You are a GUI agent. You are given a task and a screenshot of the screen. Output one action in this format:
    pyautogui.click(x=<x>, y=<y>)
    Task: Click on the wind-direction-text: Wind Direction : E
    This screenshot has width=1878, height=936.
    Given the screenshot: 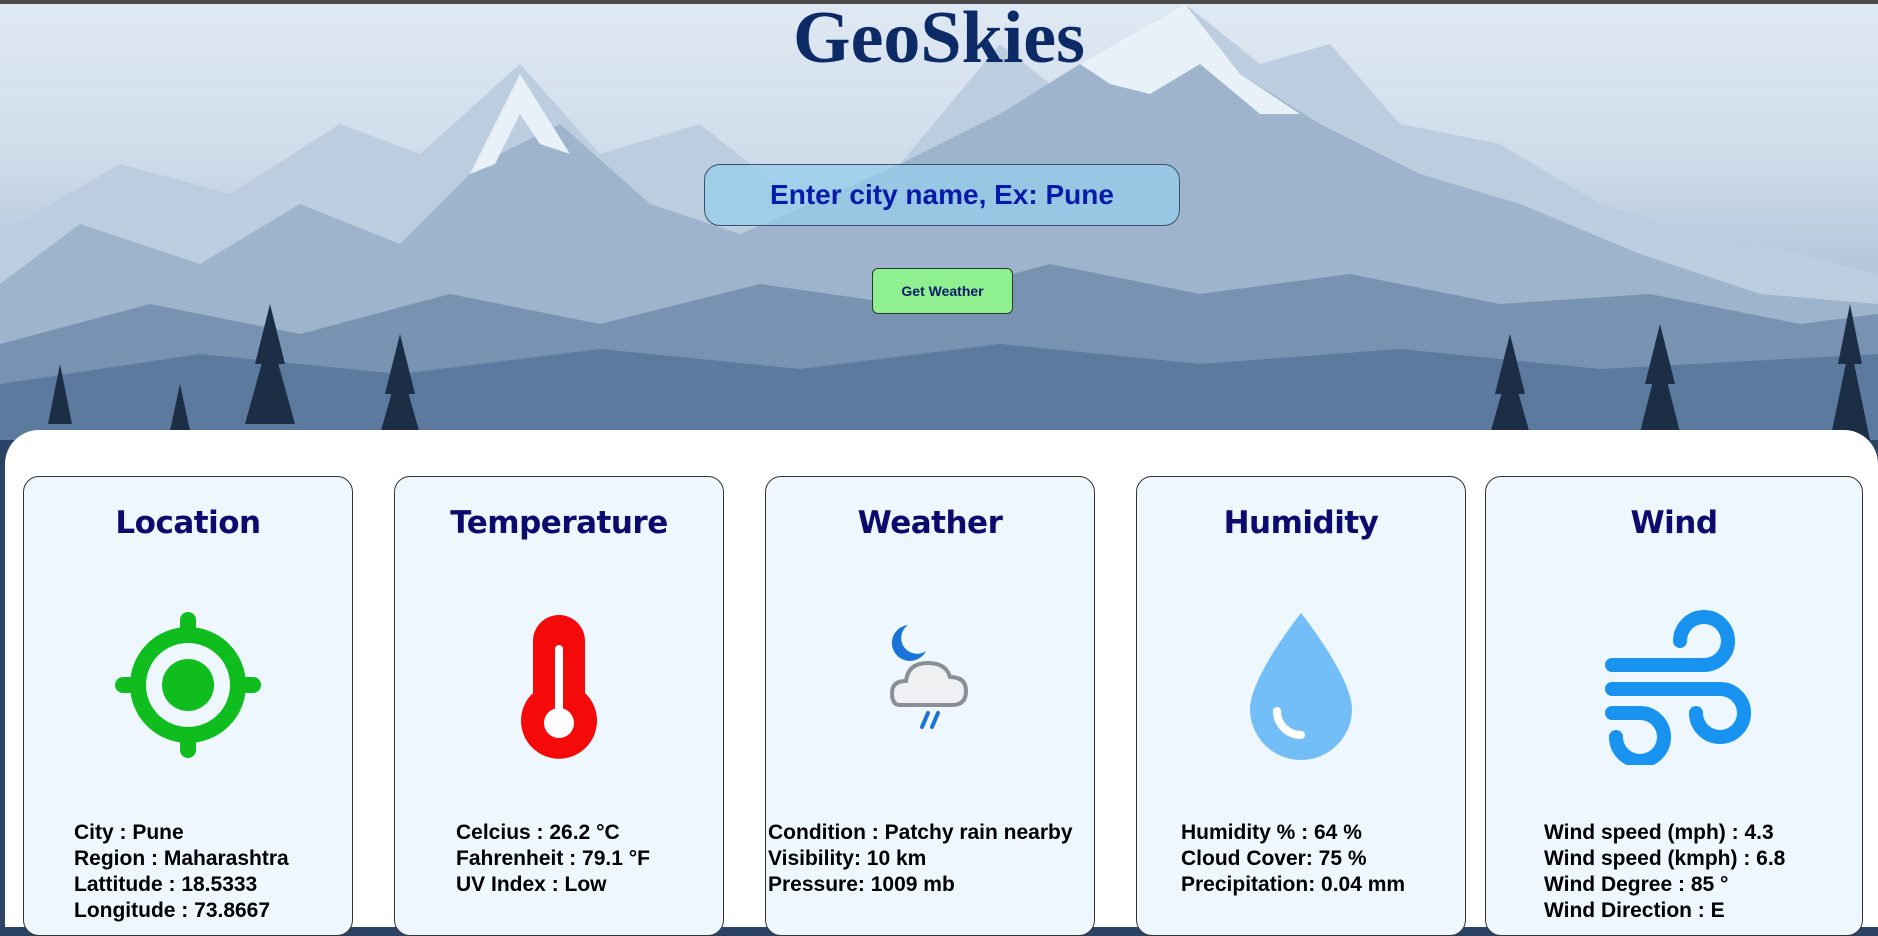 What is the action you would take?
    pyautogui.click(x=1634, y=910)
    